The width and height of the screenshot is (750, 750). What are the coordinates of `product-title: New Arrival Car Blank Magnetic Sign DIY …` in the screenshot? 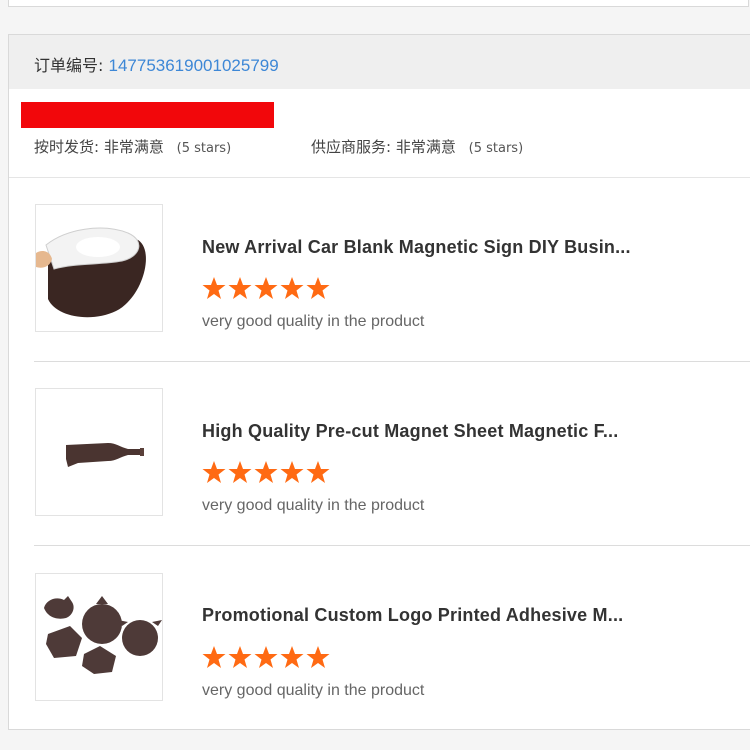 It's located at (427, 247).